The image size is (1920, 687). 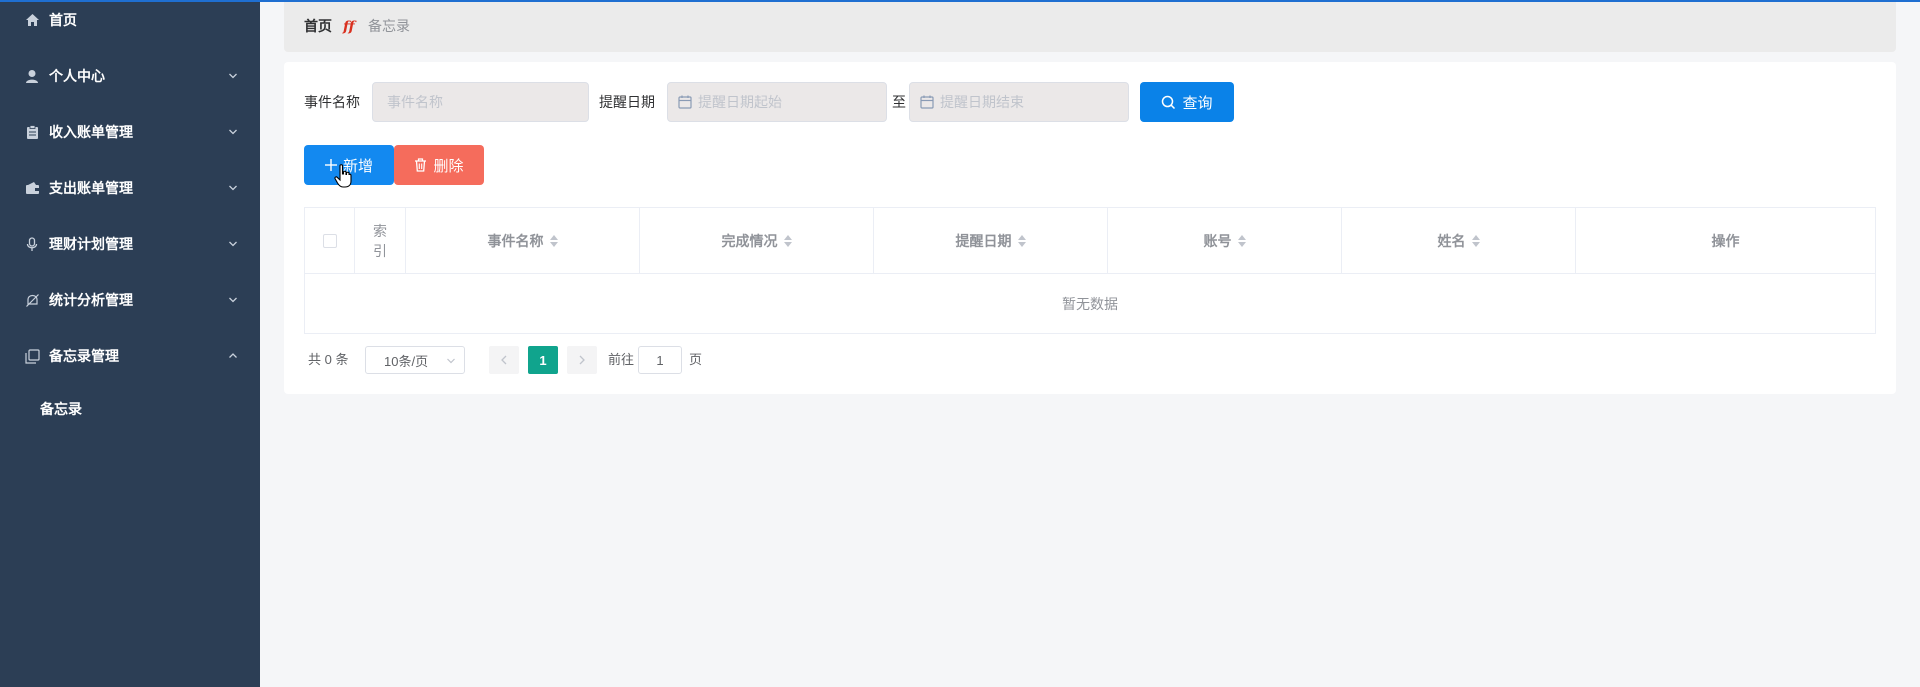 I want to click on prev-page-button, so click(x=504, y=360).